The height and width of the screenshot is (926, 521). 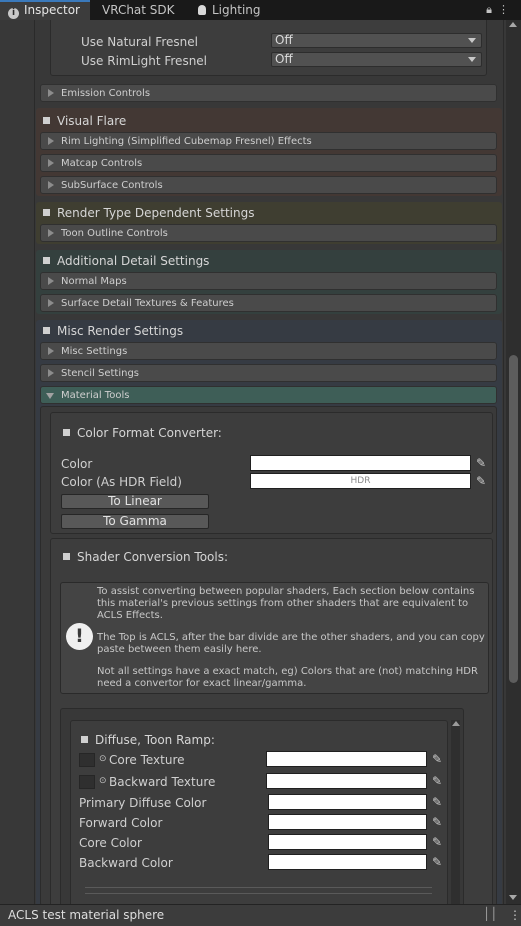 What do you see at coordinates (155, 740) in the screenshot?
I see `diffuse-title: Diffuse, Toon Ramp:` at bounding box center [155, 740].